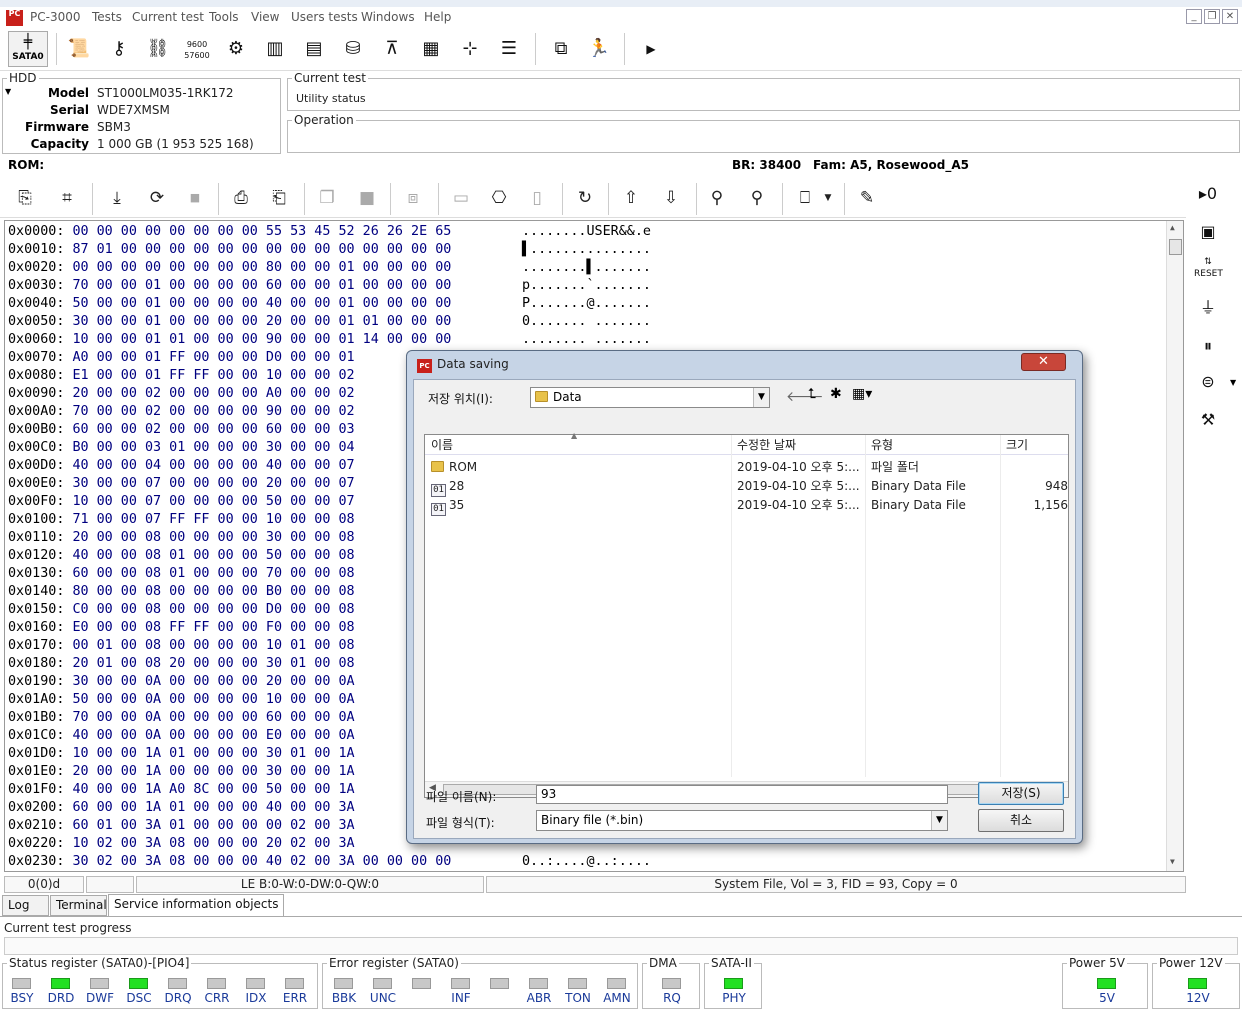 This screenshot has height=1009, width=1242. I want to click on tree-icon: ⊹, so click(470, 49).